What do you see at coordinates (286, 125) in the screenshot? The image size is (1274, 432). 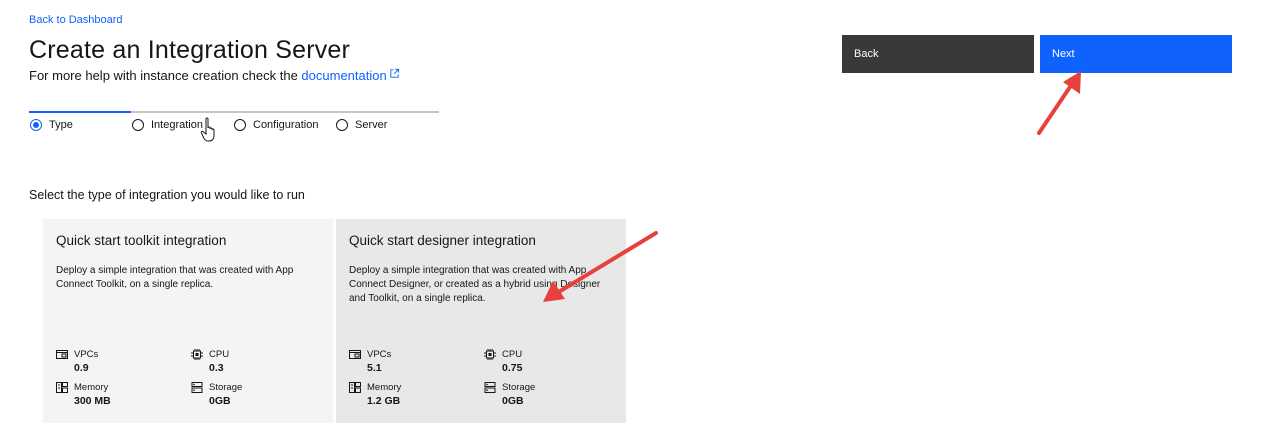 I see `step-label: Configuration` at bounding box center [286, 125].